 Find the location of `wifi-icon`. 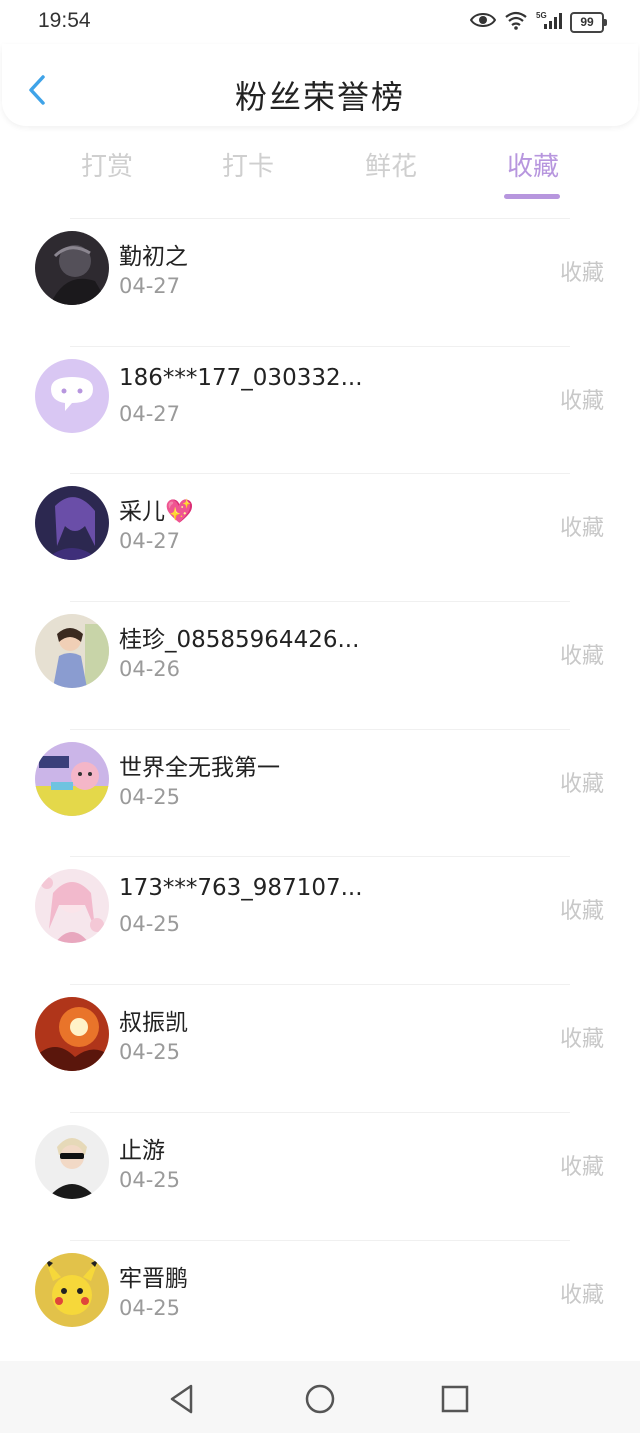

wifi-icon is located at coordinates (516, 22).